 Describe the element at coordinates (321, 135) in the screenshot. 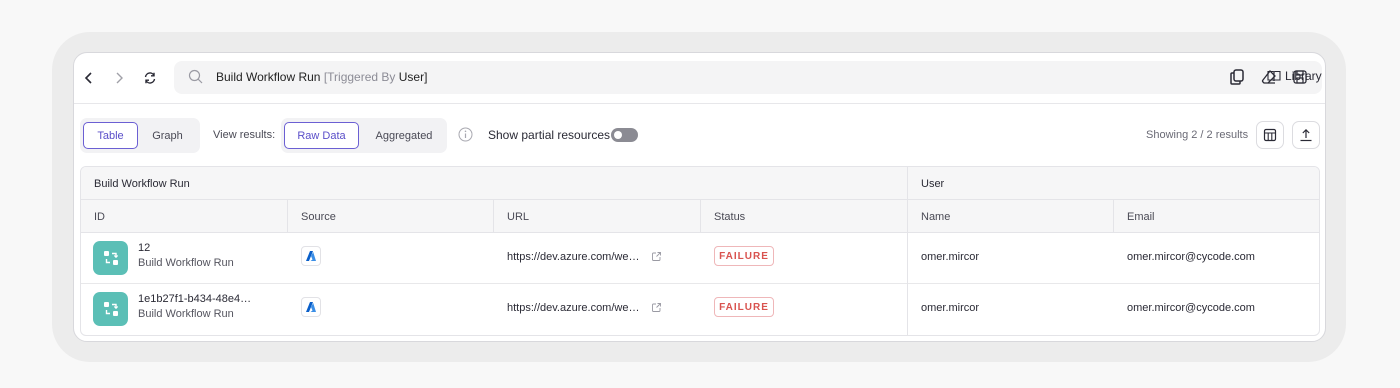

I see `raw-data-button: Raw Data` at that location.